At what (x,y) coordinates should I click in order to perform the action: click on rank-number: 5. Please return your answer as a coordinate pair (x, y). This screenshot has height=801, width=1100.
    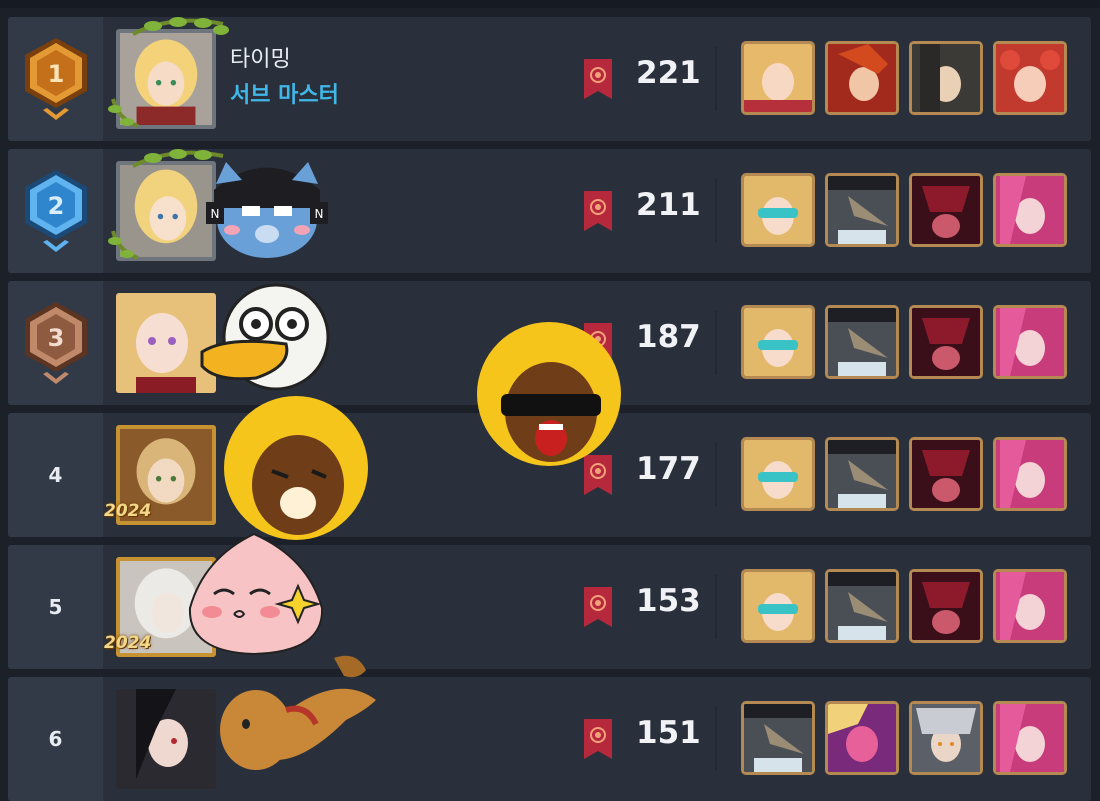
    Looking at the image, I should click on (55, 607).